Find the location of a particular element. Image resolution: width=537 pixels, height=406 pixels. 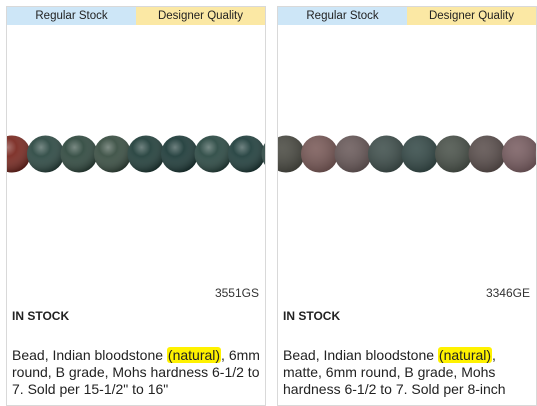

product-sku: 3346GE is located at coordinates (507, 293).